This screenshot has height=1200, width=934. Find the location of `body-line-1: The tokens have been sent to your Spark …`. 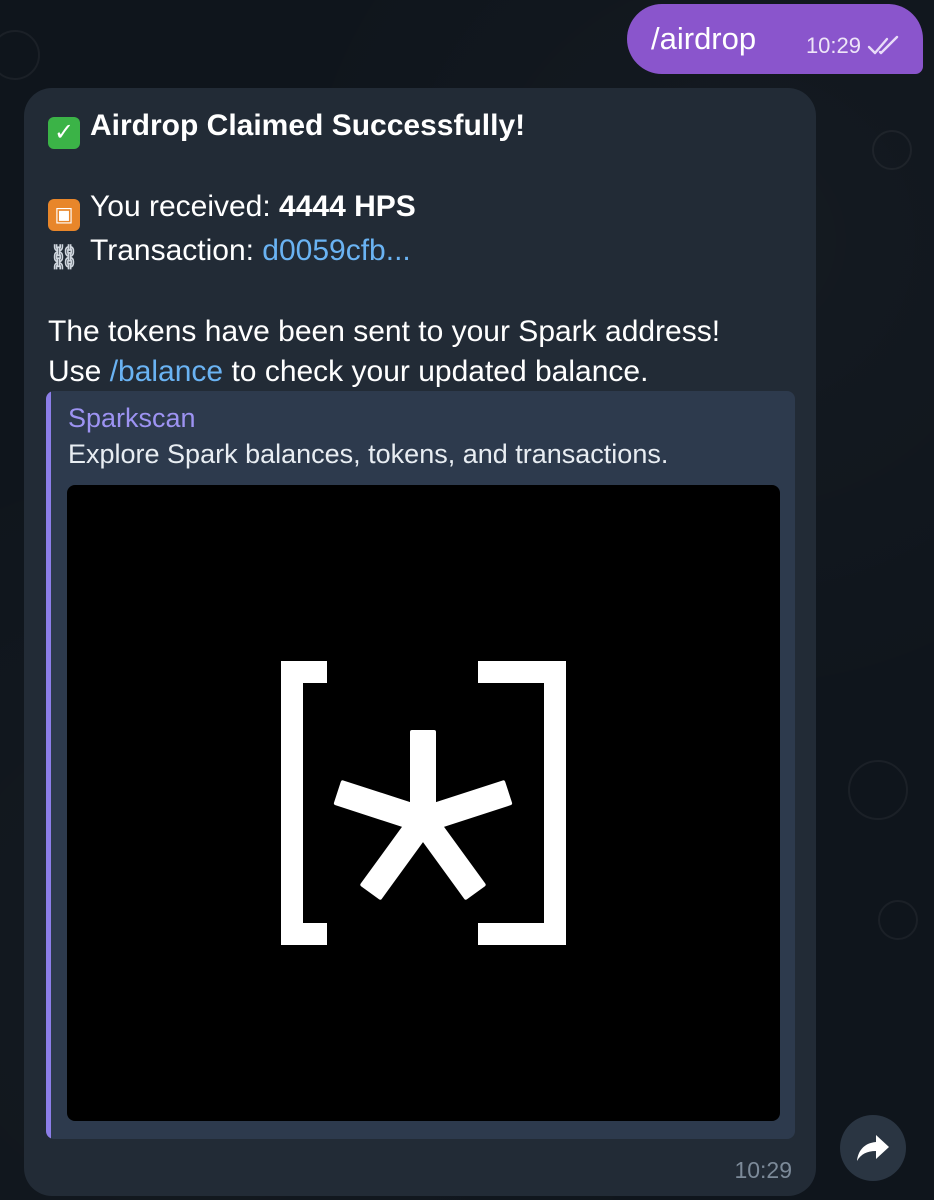

body-line-1: The tokens have been sent to your Spark … is located at coordinates (384, 331).